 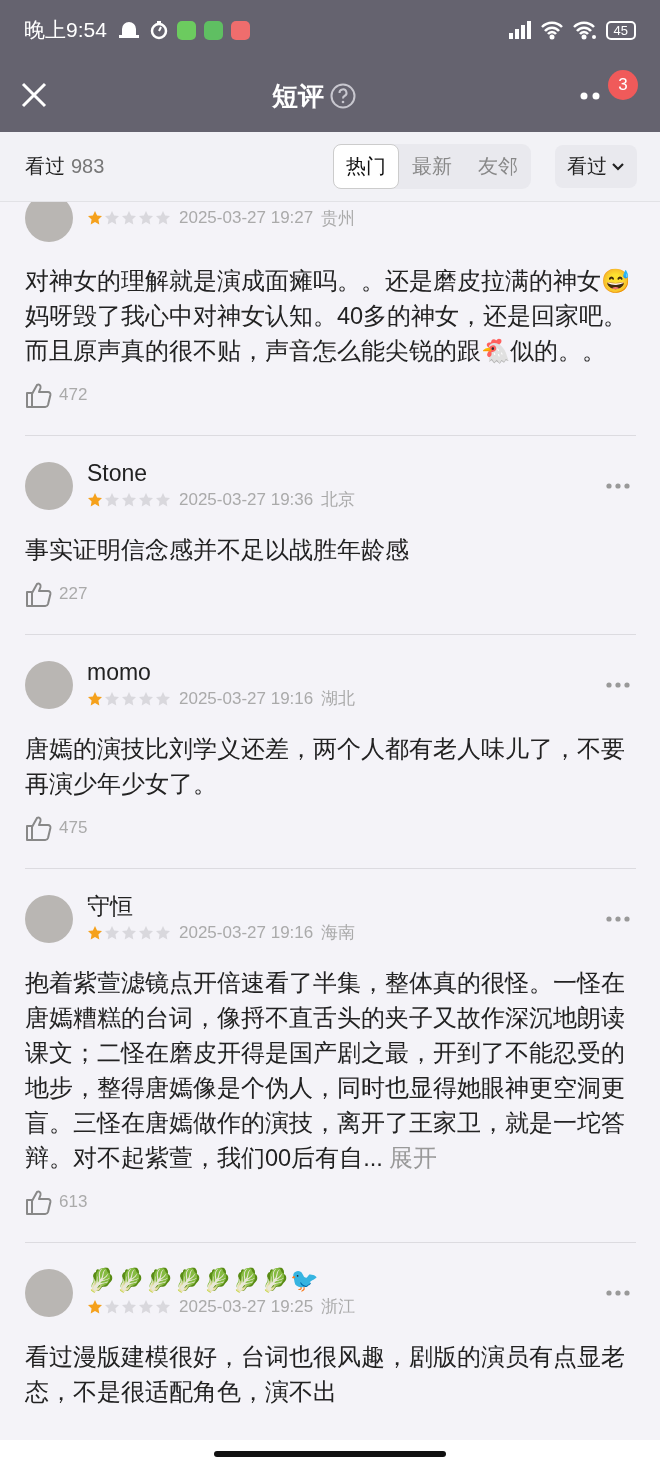 I want to click on post-time: 2025-03-27 19:27, so click(x=246, y=218).